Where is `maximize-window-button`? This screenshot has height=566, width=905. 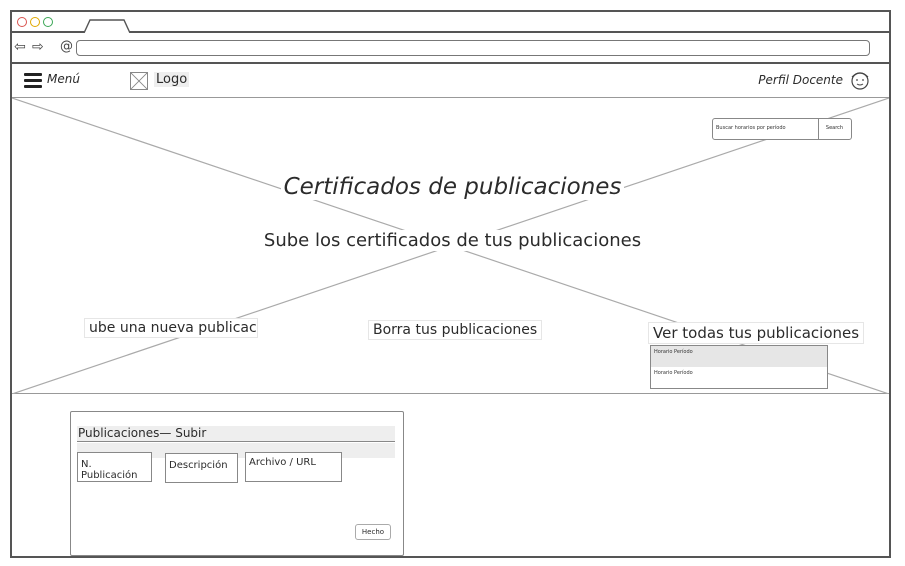
maximize-window-button is located at coordinates (48, 22).